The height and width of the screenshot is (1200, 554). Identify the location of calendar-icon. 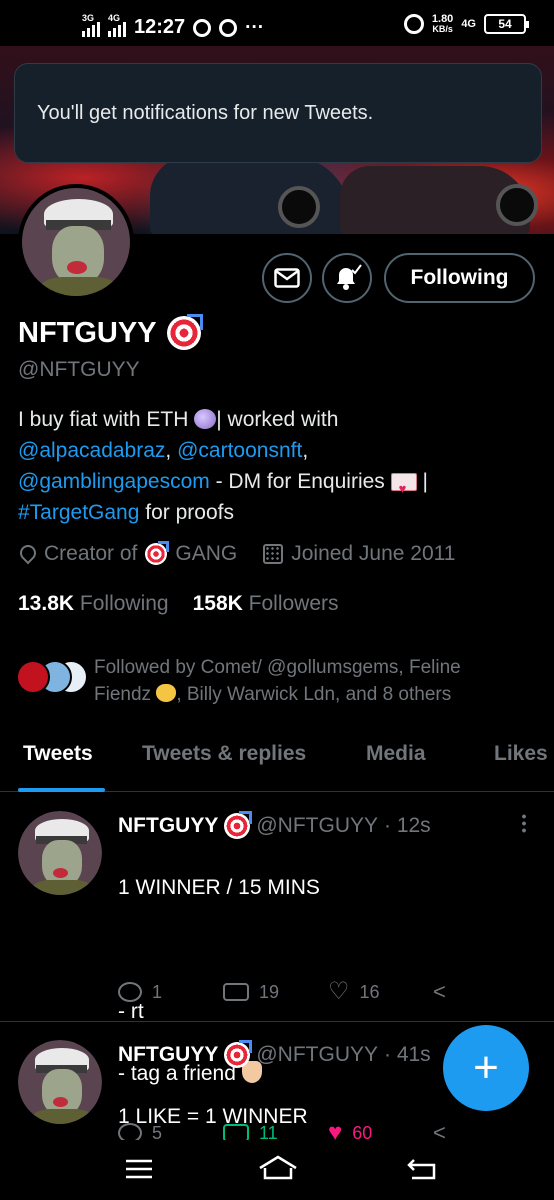
(273, 554).